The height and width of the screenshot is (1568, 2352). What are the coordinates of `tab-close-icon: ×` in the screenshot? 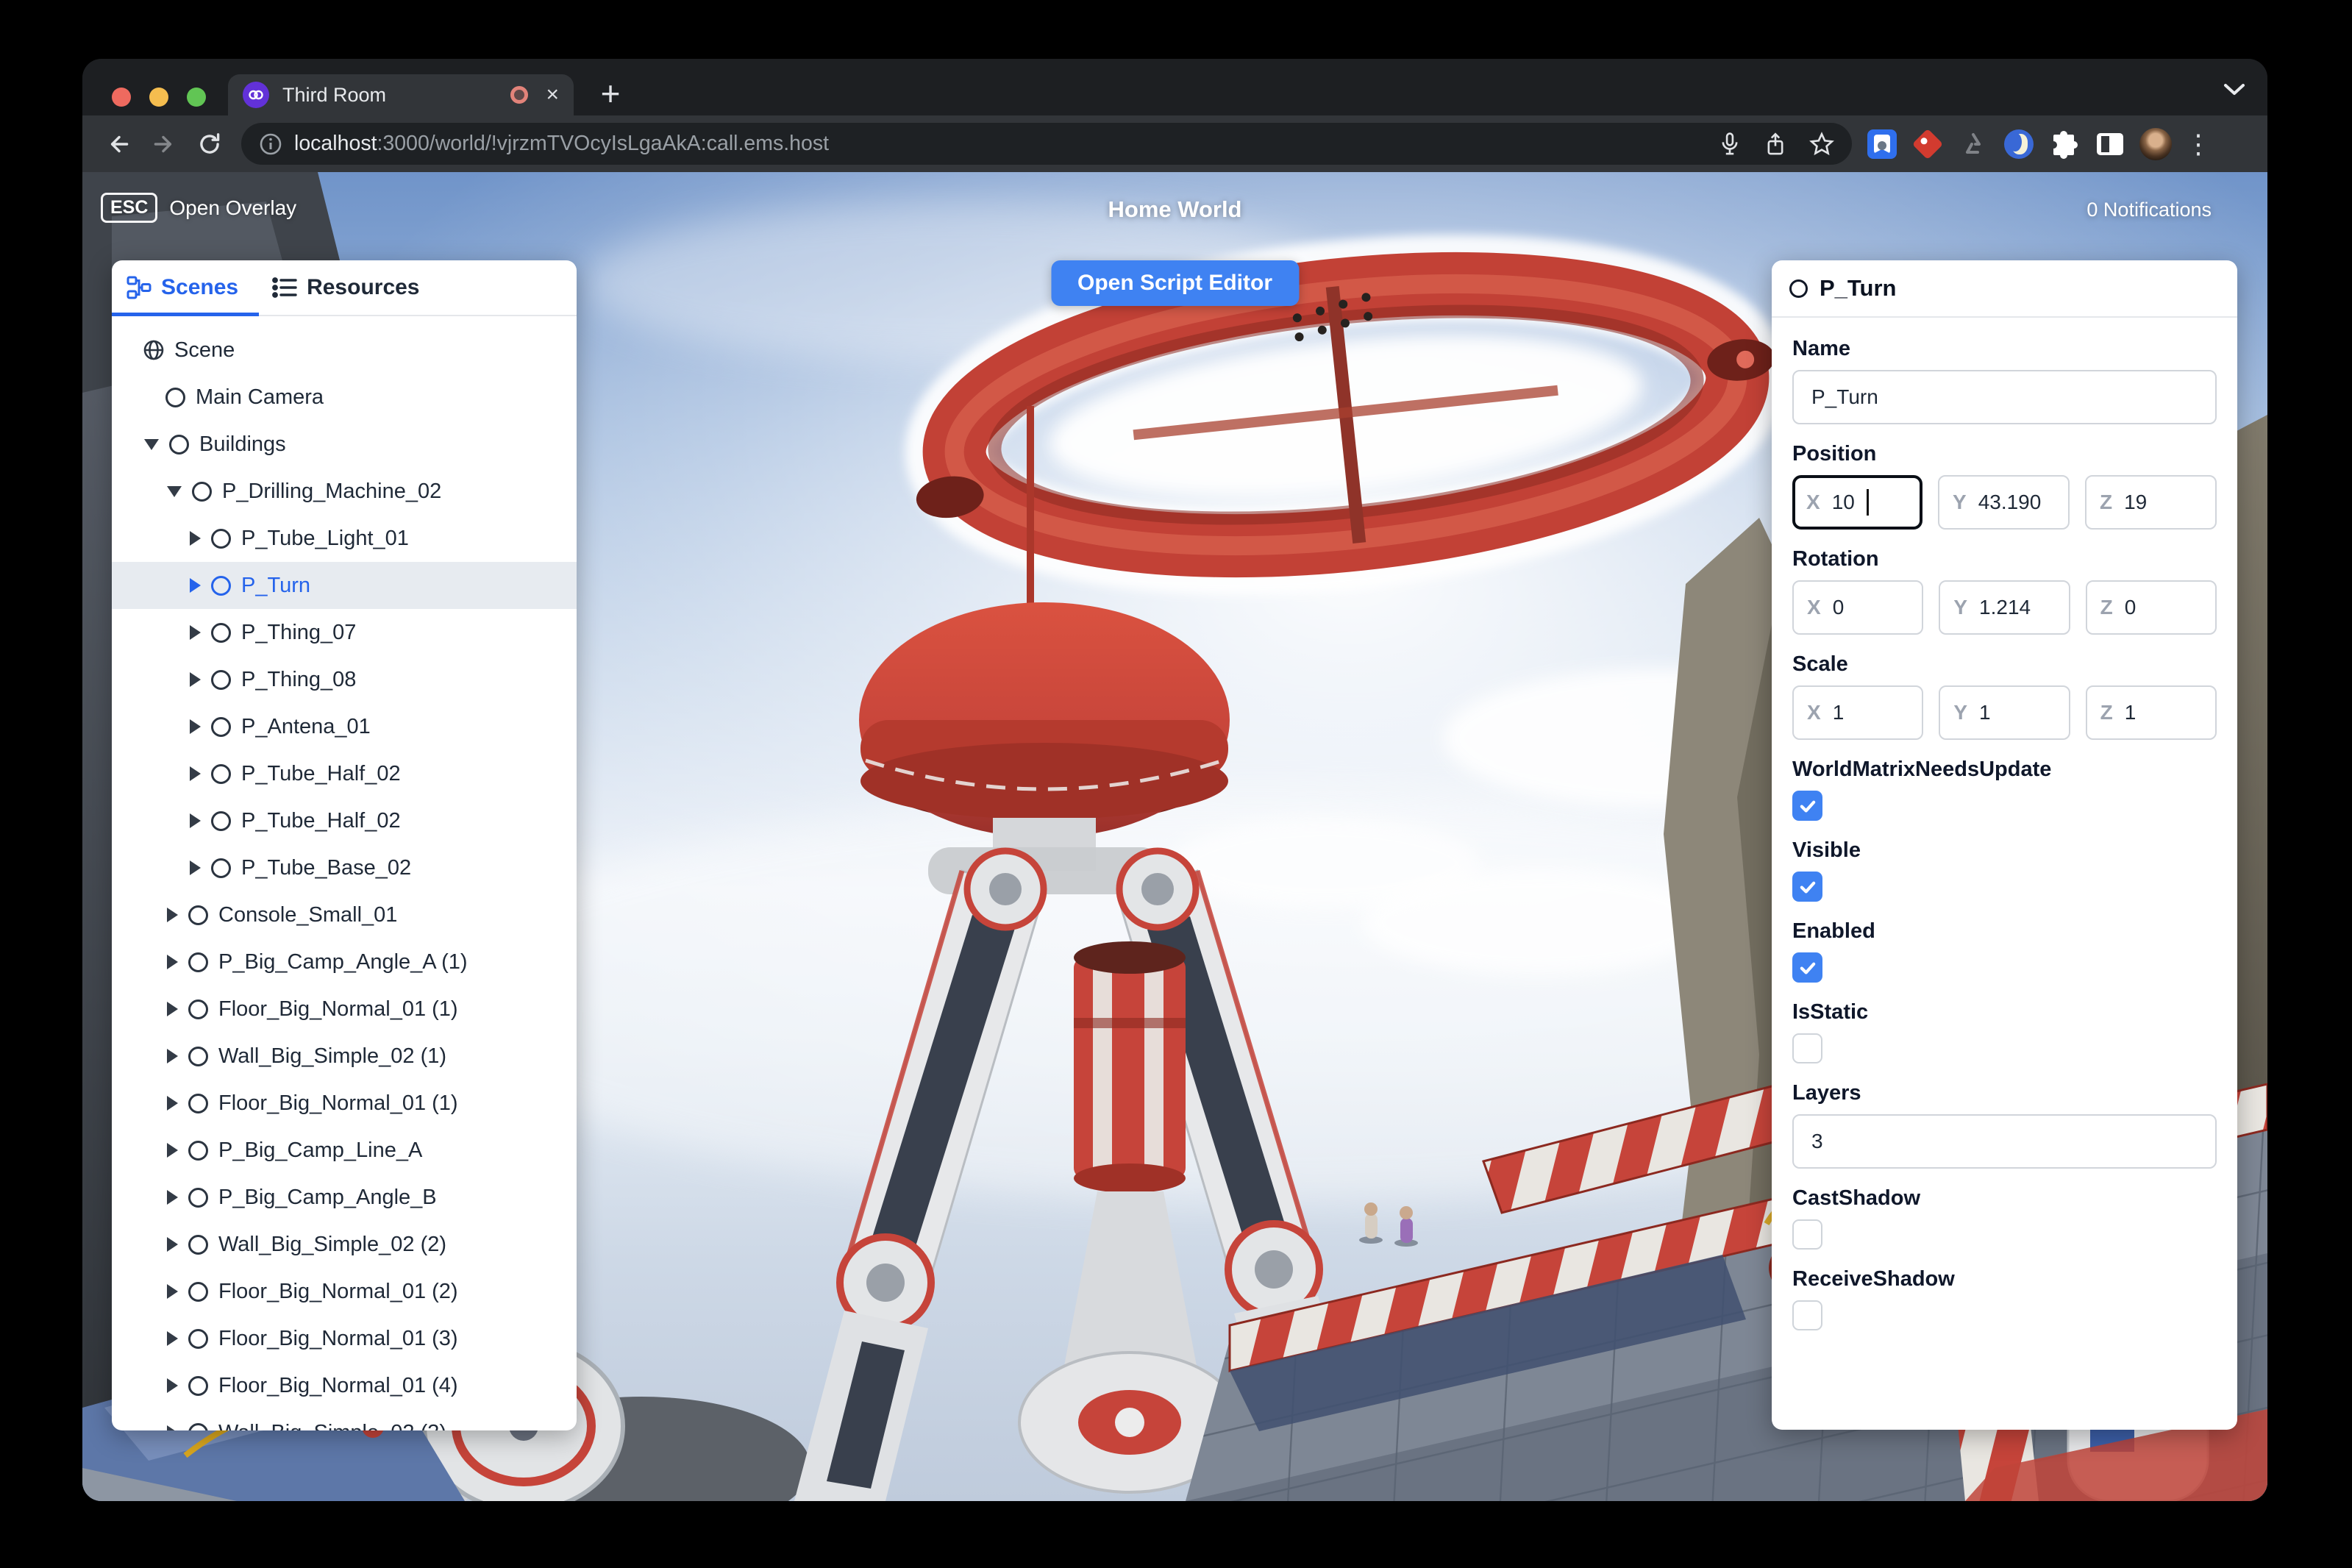 It's located at (552, 95).